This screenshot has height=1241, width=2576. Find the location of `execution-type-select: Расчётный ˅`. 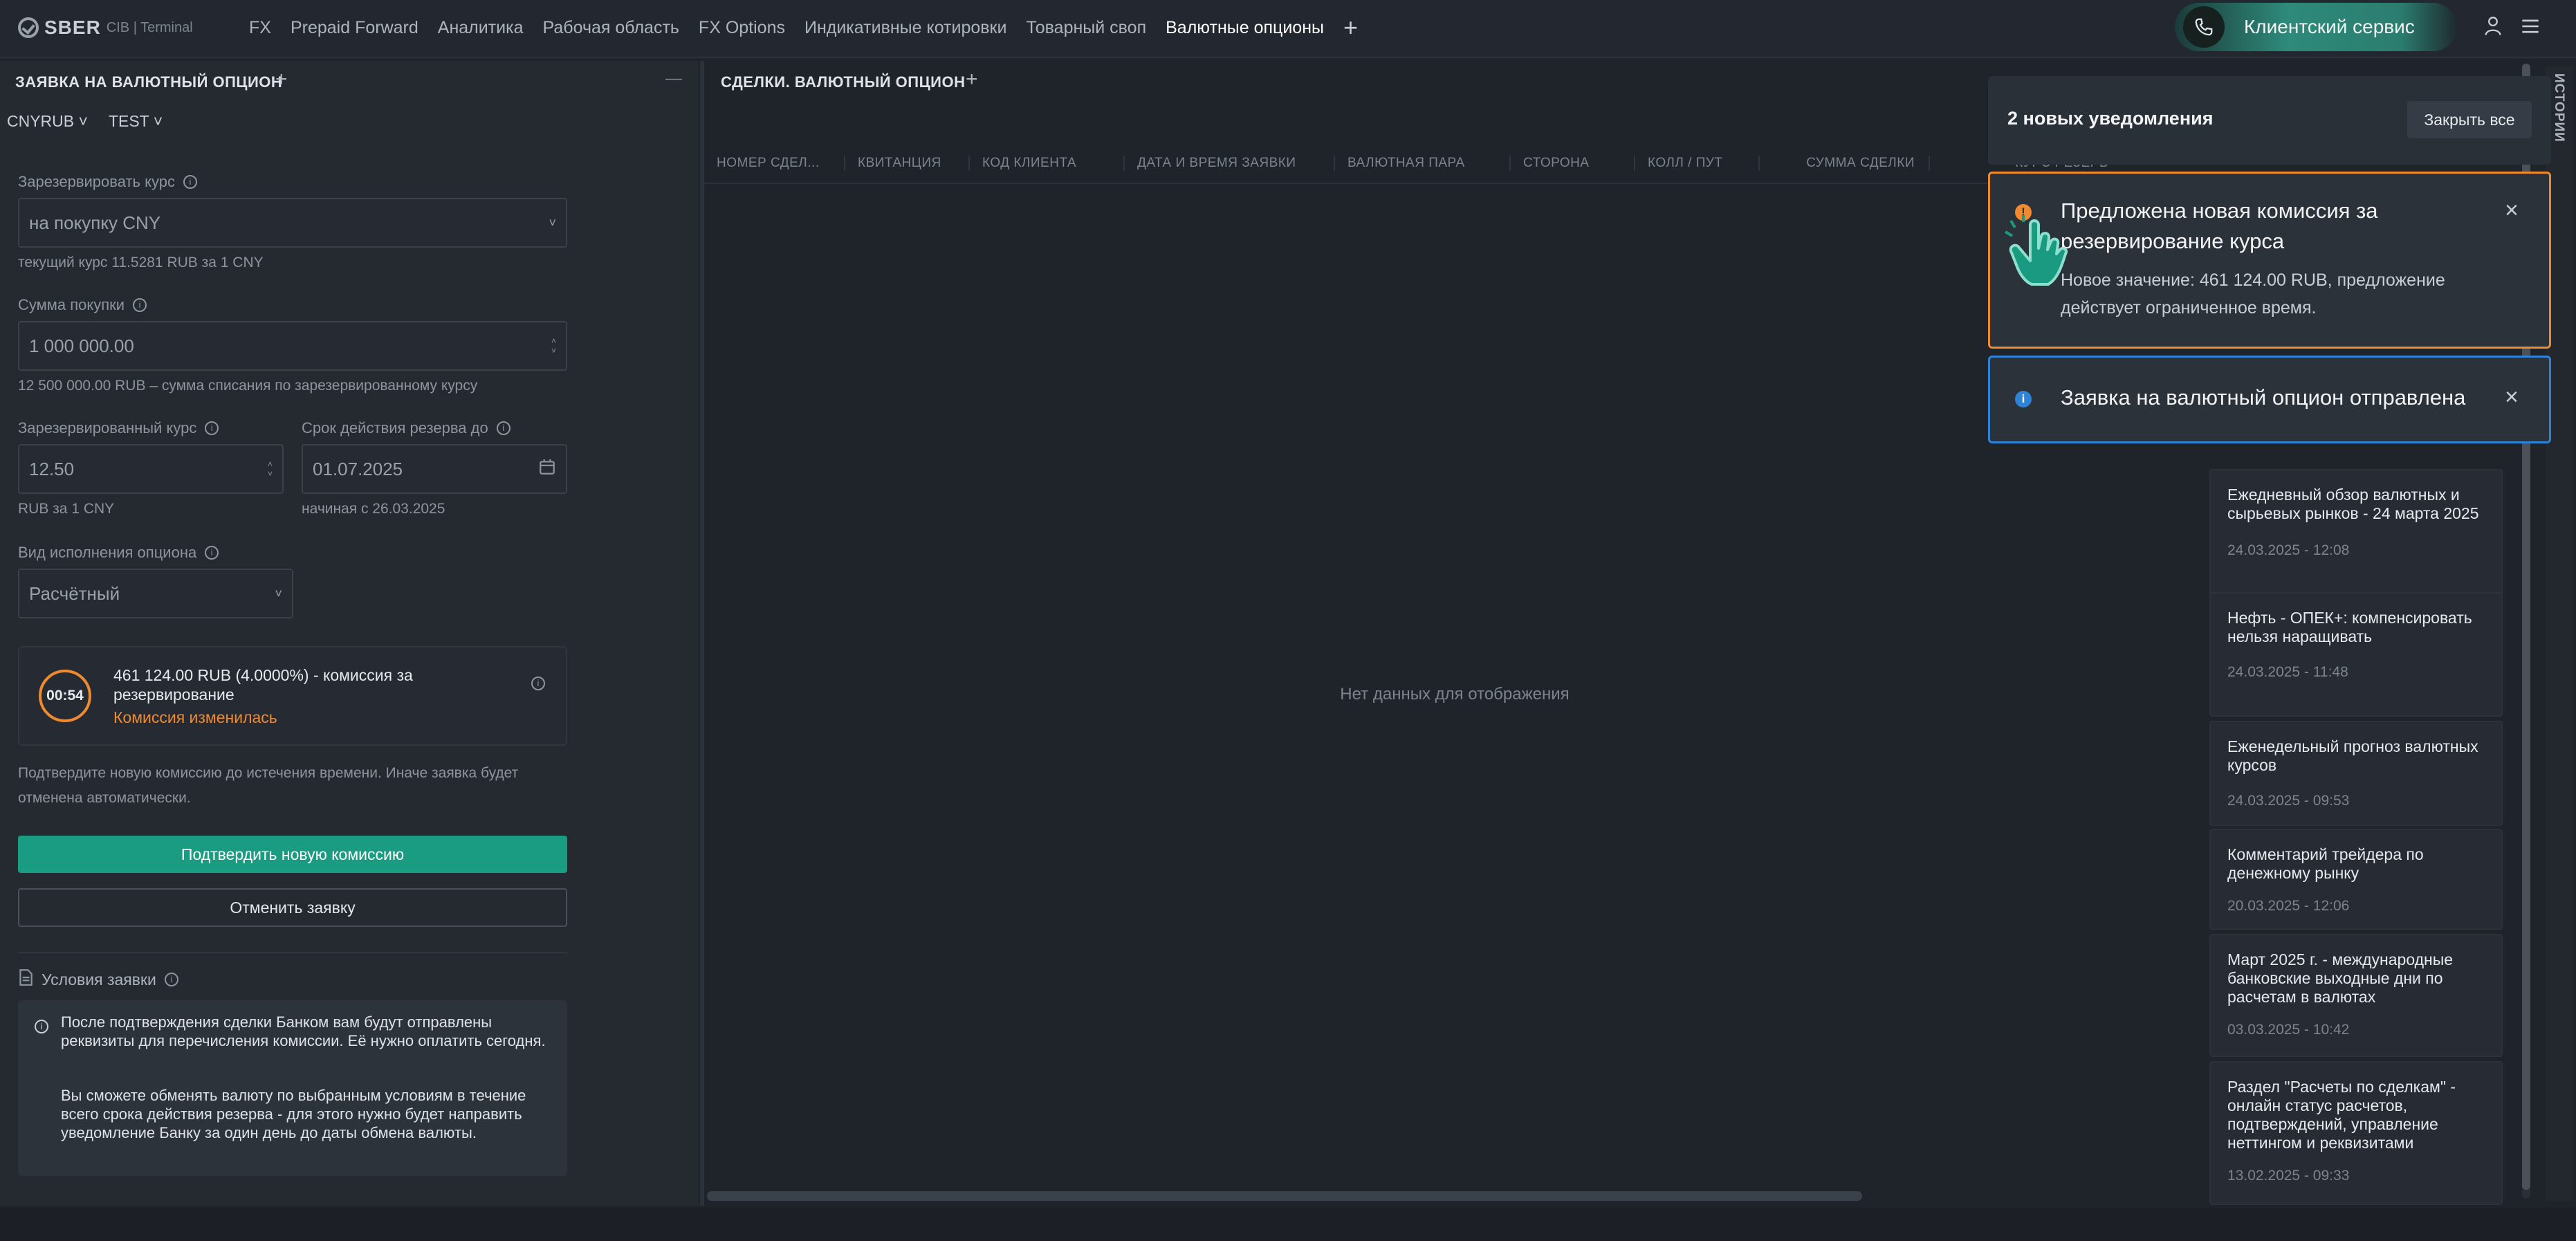

execution-type-select: Расчётный ˅ is located at coordinates (155, 593).